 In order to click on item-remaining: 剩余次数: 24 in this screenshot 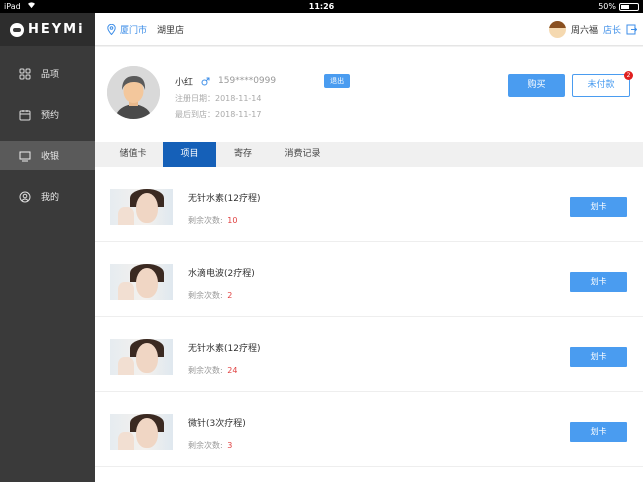, I will do `click(212, 370)`.